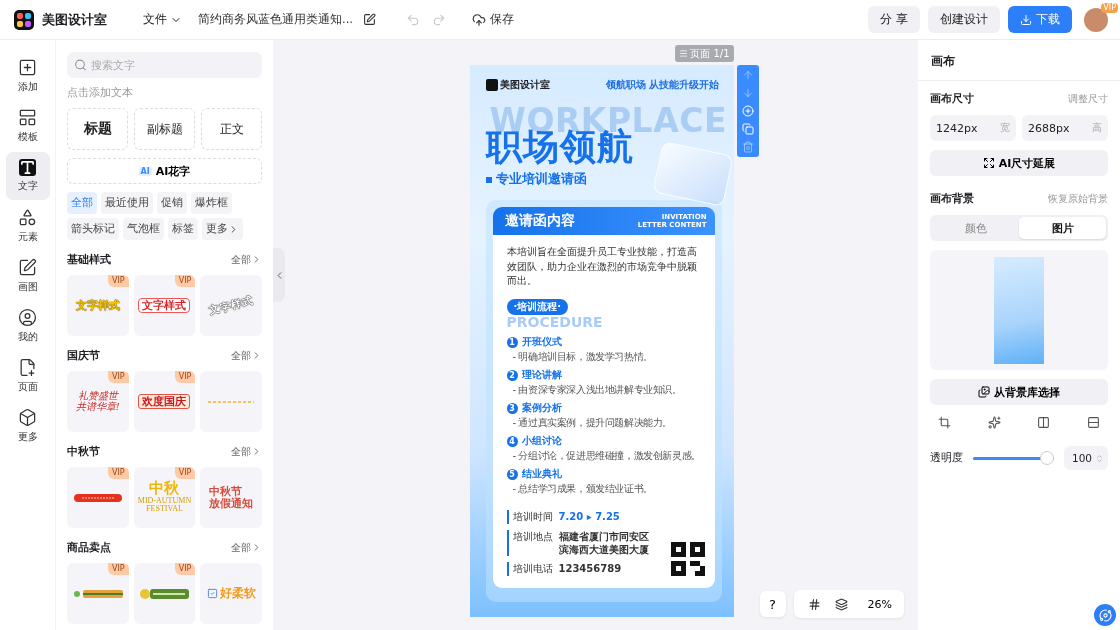 The image size is (1120, 630). Describe the element at coordinates (1097, 128) in the screenshot. I see `unit-label: 高` at that location.